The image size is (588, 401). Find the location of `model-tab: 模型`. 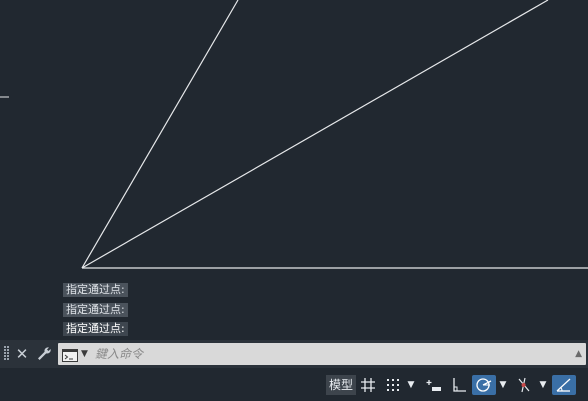

model-tab: 模型 is located at coordinates (341, 385).